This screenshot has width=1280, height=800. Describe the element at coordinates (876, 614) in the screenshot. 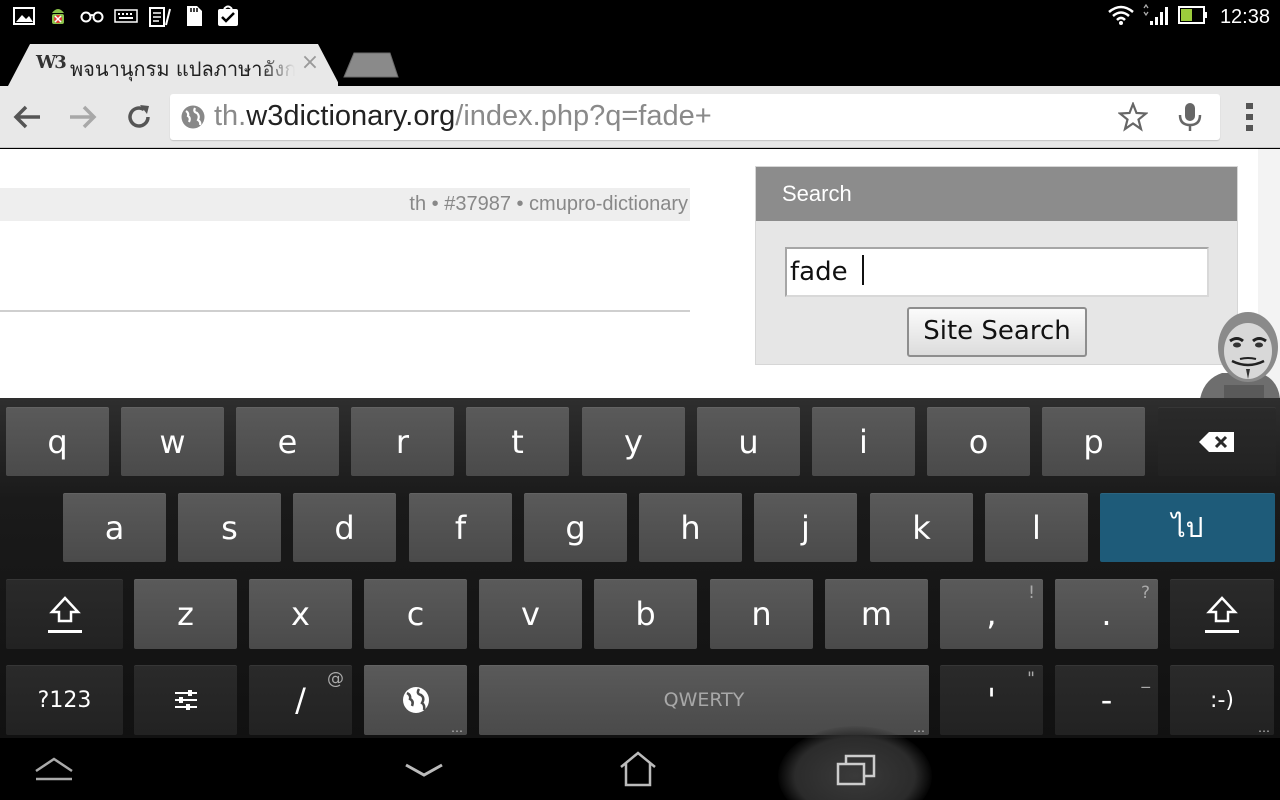

I see `key-m: m` at that location.